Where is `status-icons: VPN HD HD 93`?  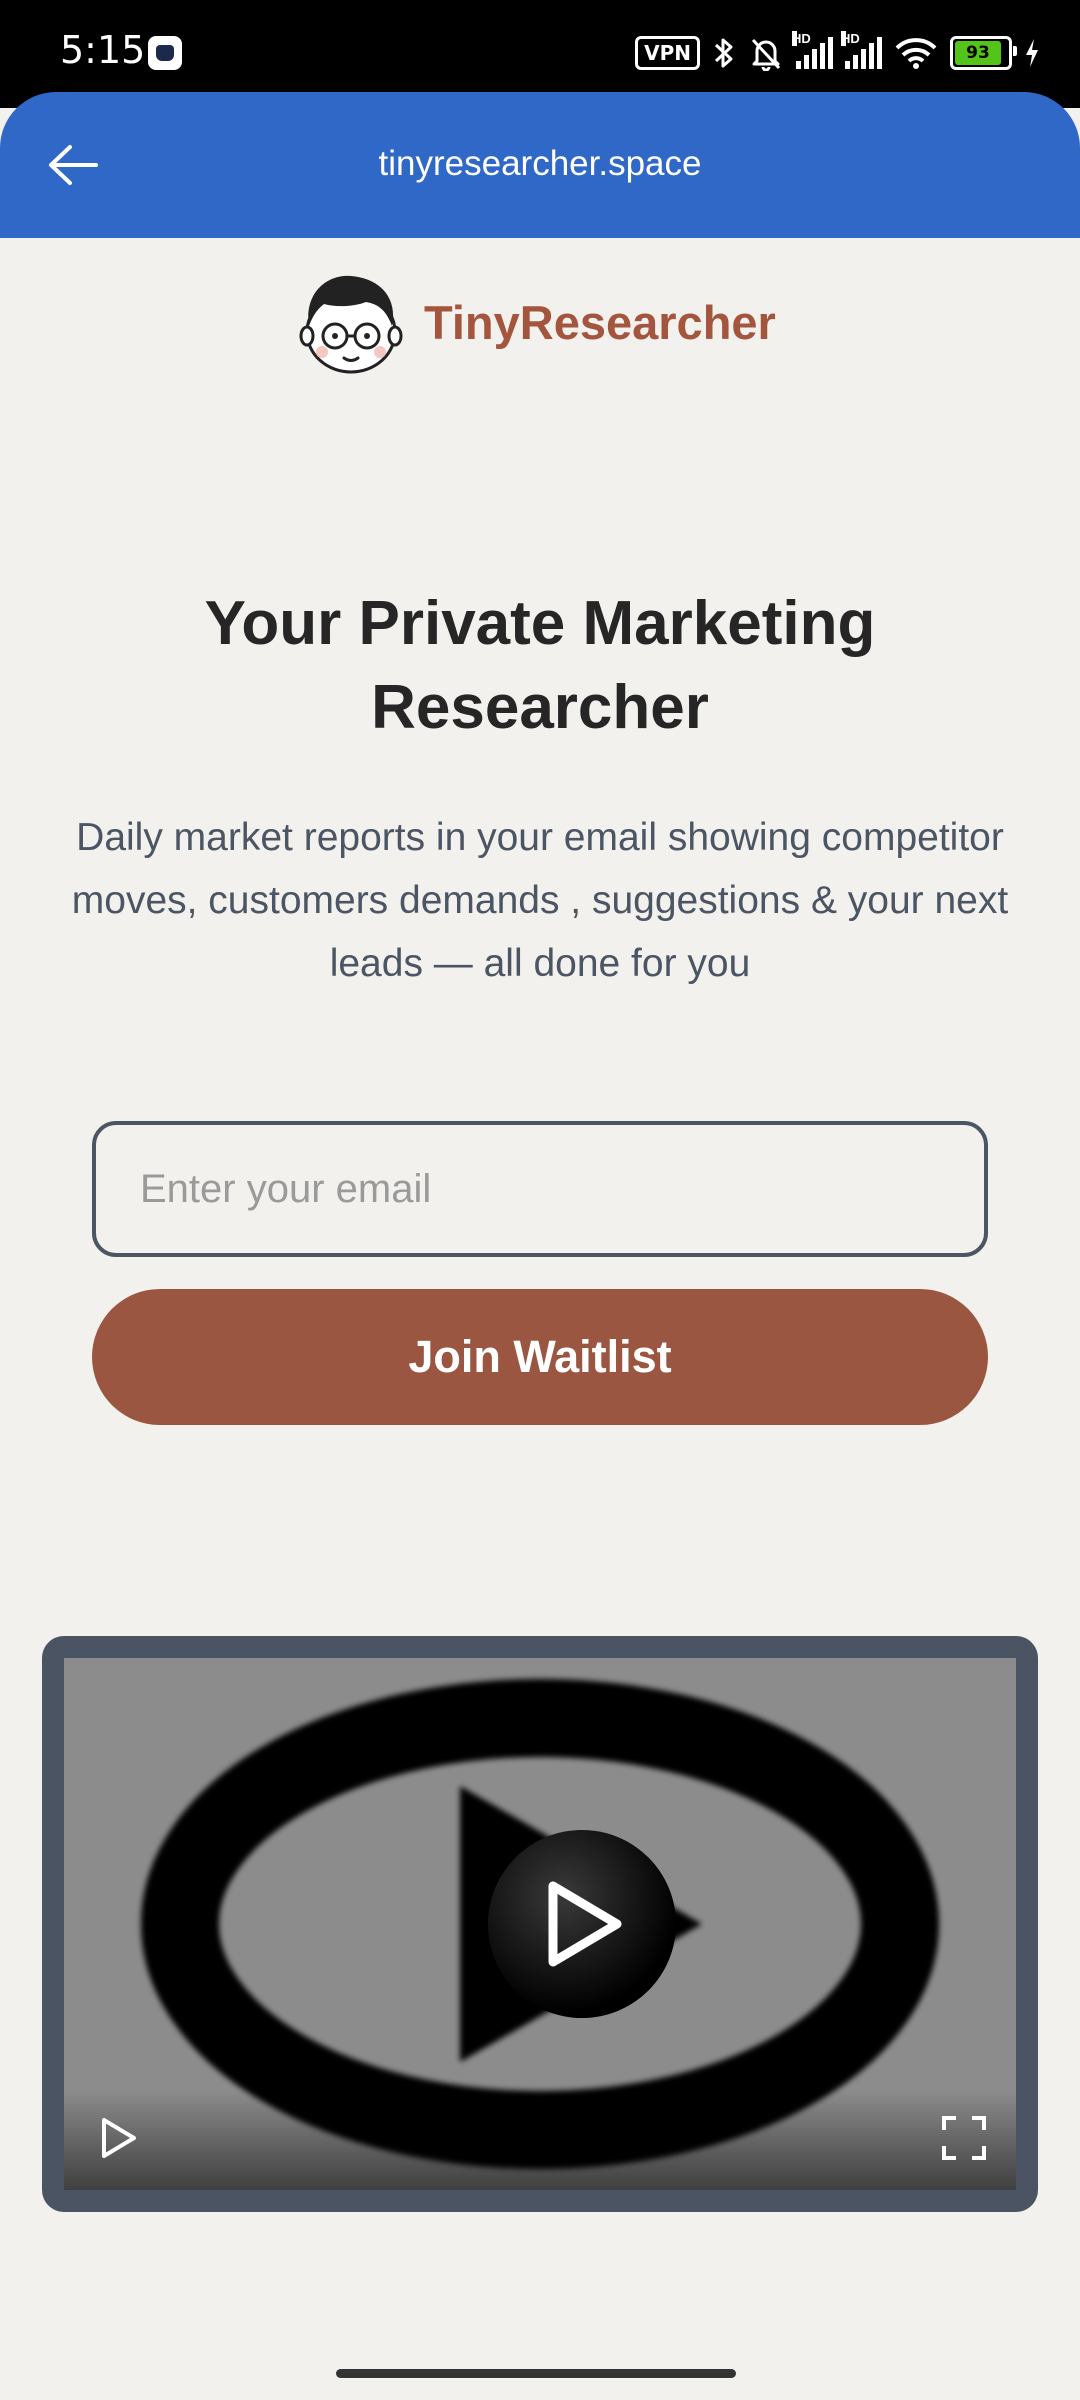 status-icons: VPN HD HD 93 is located at coordinates (837, 53).